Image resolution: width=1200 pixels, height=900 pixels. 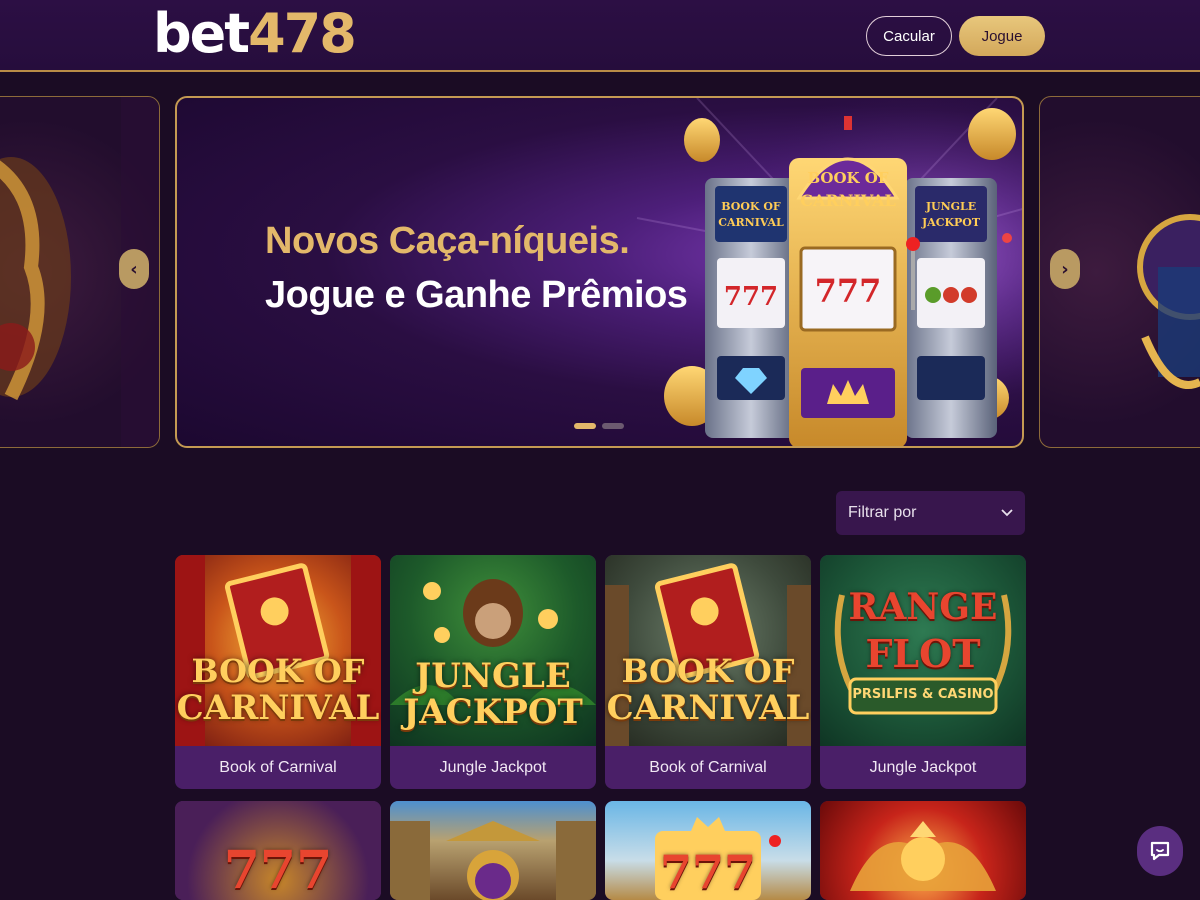 What do you see at coordinates (493, 860) in the screenshot?
I see `temple-illustration` at bounding box center [493, 860].